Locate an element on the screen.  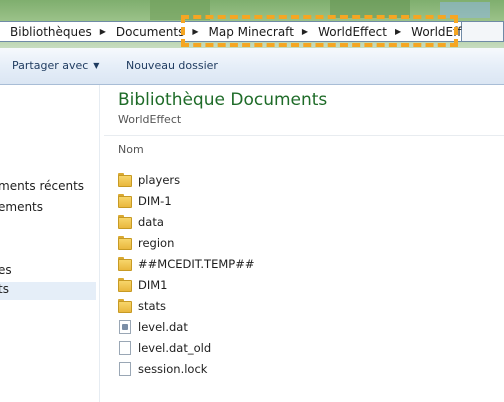
breadcrumb-item: Bibliothèques ▶ is located at coordinates (53, 32).